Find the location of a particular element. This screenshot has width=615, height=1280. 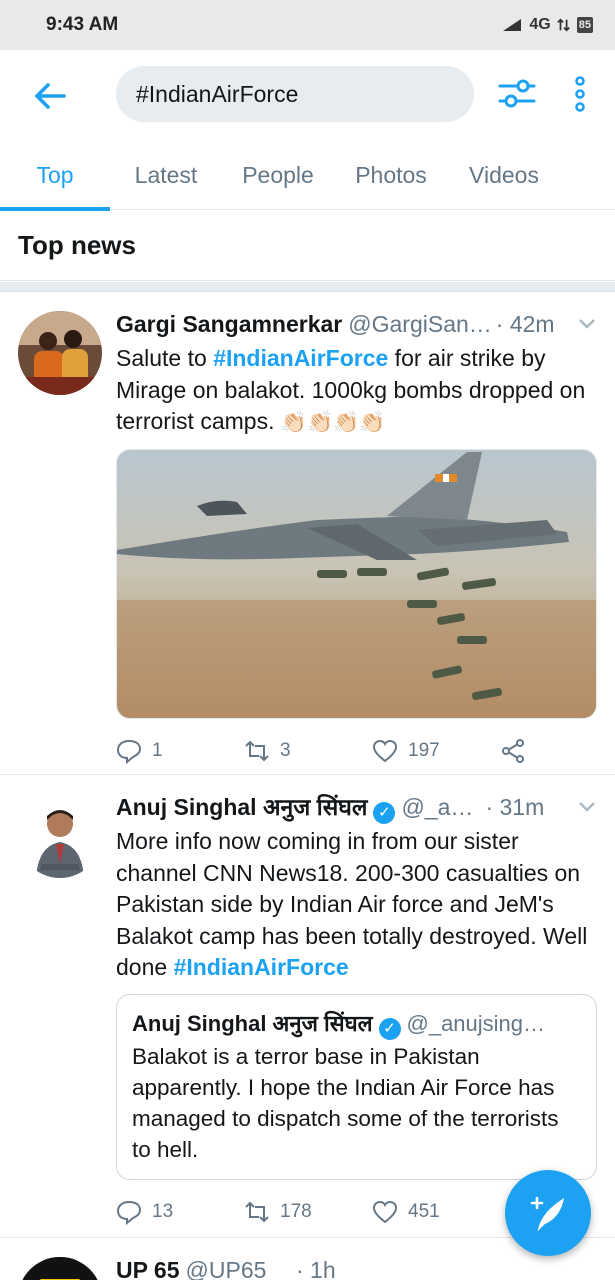

tweet-actions: 1 3 197 is located at coordinates (356, 751).